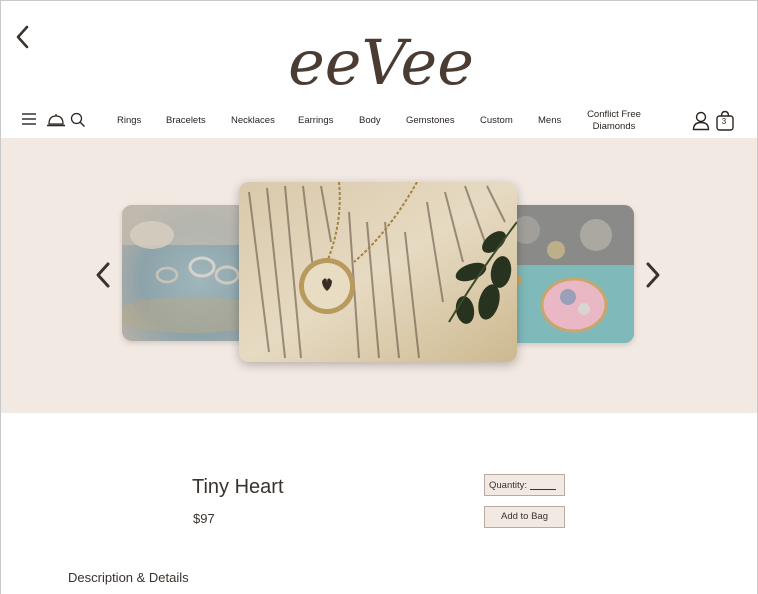 The image size is (758, 594). I want to click on bag-count-badge: 3, so click(724, 121).